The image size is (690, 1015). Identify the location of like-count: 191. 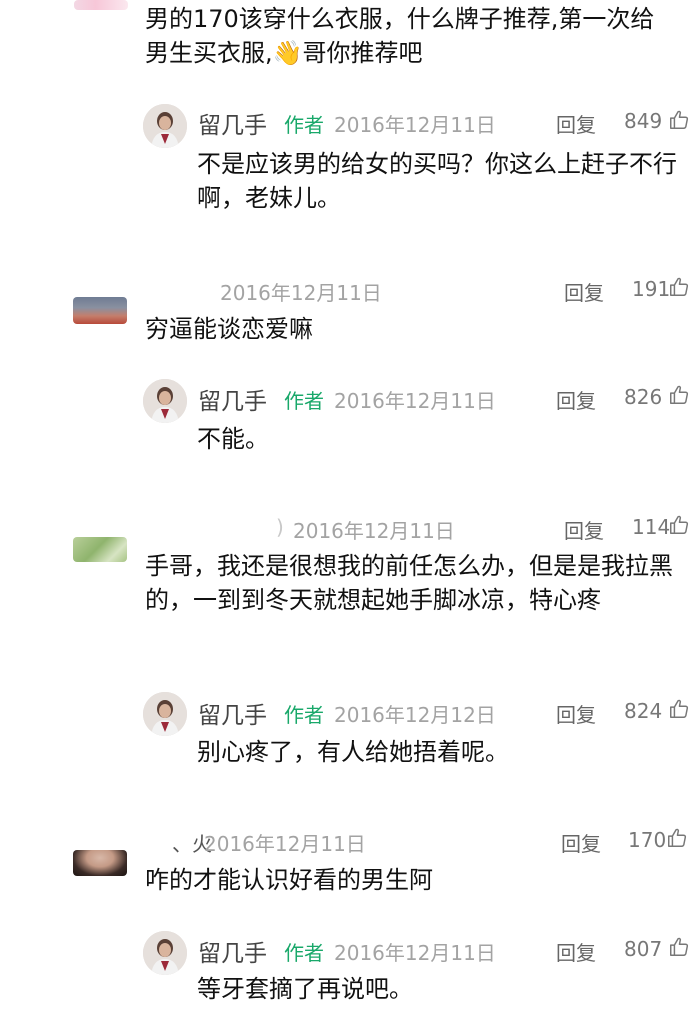
(651, 289).